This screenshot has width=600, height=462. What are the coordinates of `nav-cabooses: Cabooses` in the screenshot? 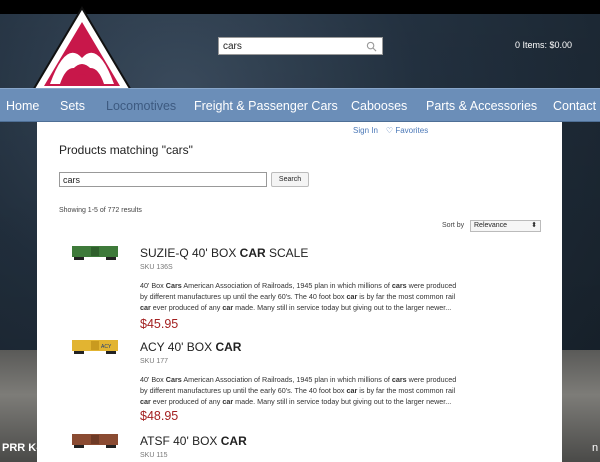 It's located at (379, 106).